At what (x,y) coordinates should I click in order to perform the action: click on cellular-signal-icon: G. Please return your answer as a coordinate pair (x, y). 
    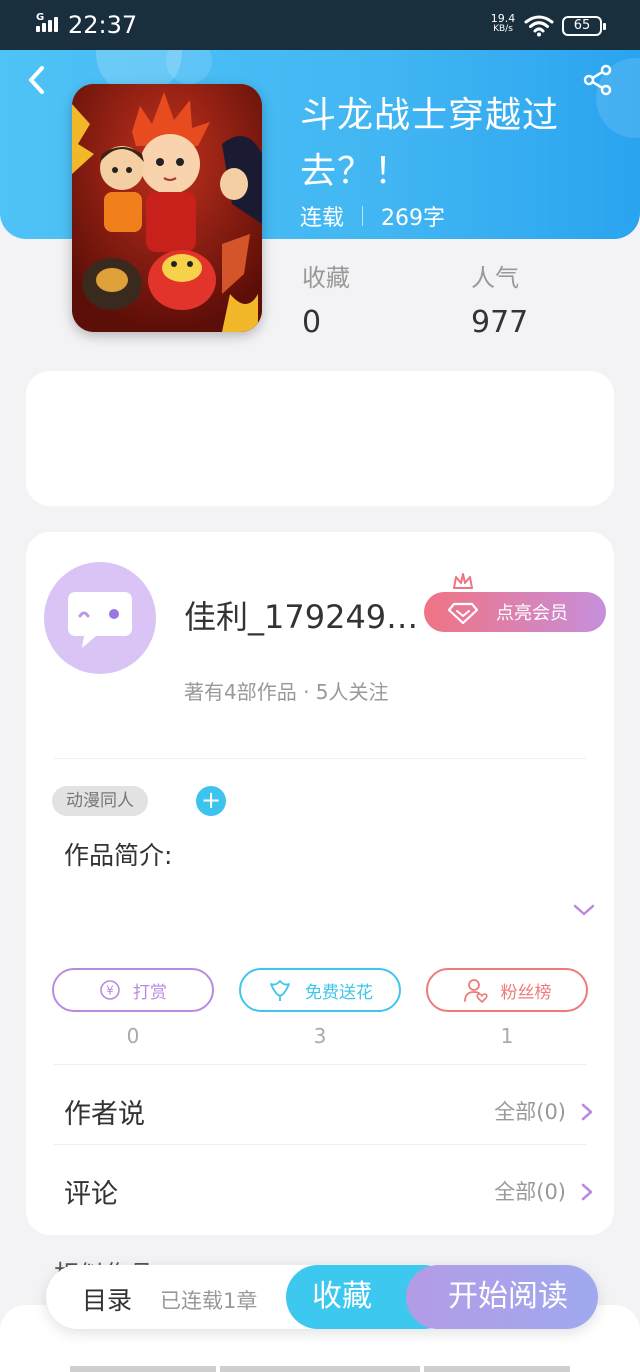
    Looking at the image, I should click on (48, 23).